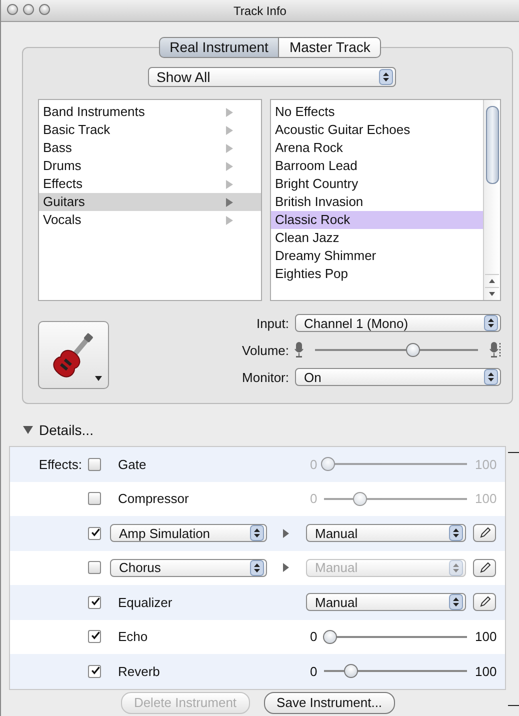 This screenshot has width=519, height=716. What do you see at coordinates (377, 220) in the screenshot?
I see `preset-item: Classic Rock` at bounding box center [377, 220].